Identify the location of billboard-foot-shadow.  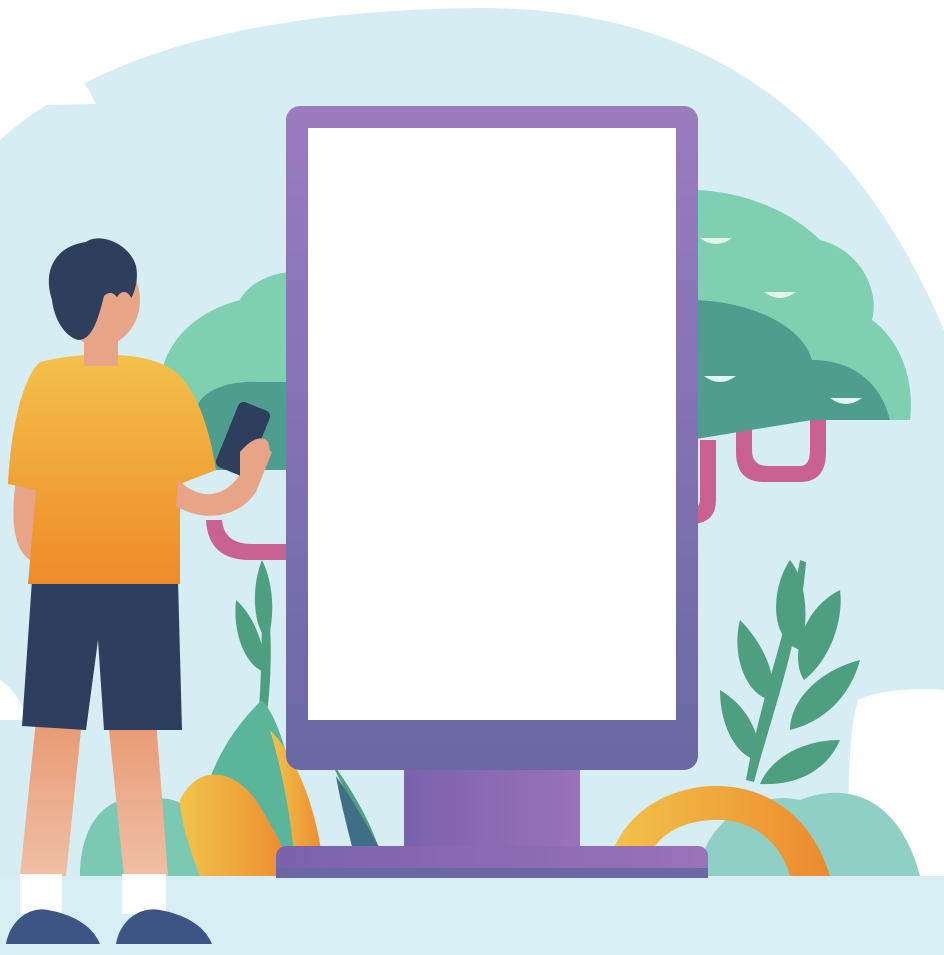
(492, 873).